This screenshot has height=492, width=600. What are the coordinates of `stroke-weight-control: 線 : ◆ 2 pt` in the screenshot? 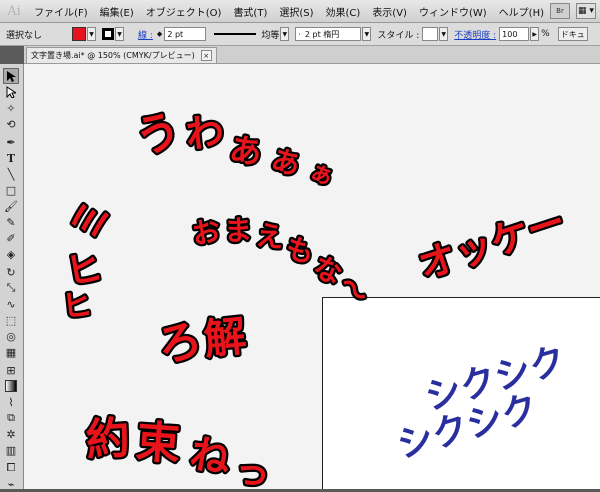 It's located at (172, 34).